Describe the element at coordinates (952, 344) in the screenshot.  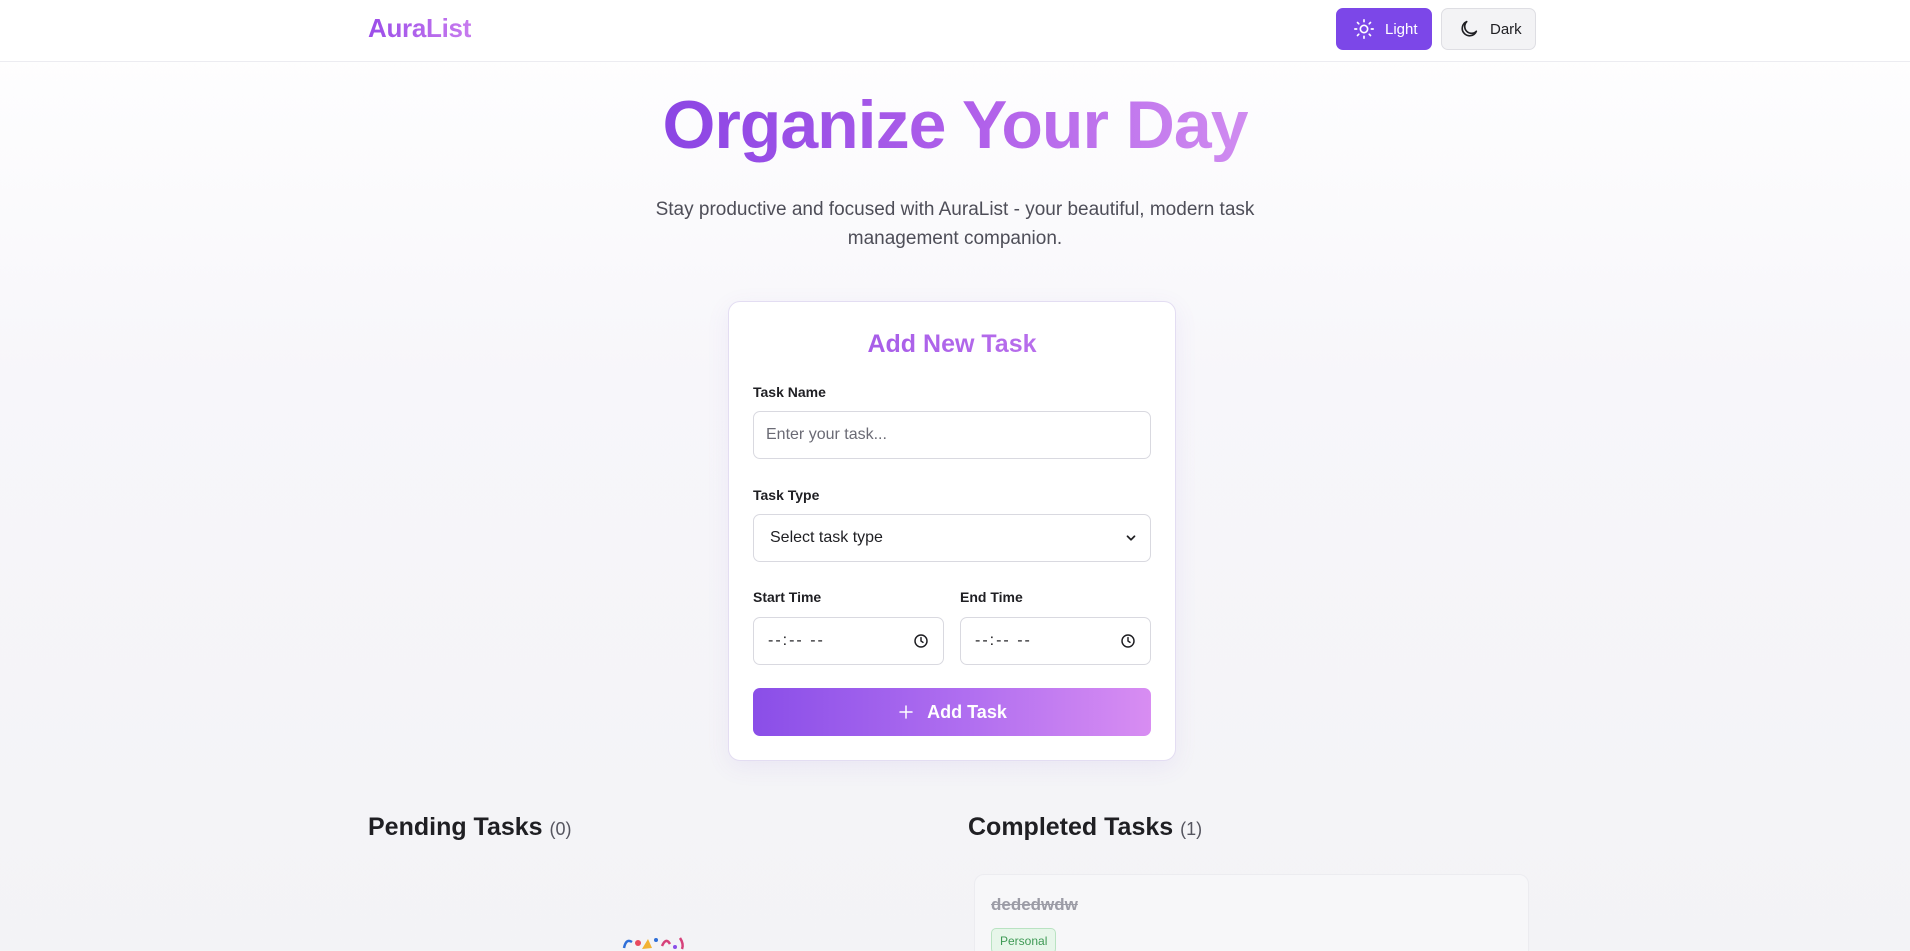
I see `add-task-title: Add New Task` at that location.